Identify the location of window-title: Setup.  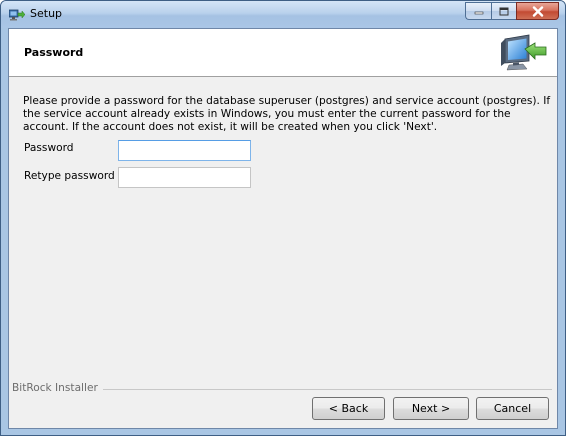
(46, 13).